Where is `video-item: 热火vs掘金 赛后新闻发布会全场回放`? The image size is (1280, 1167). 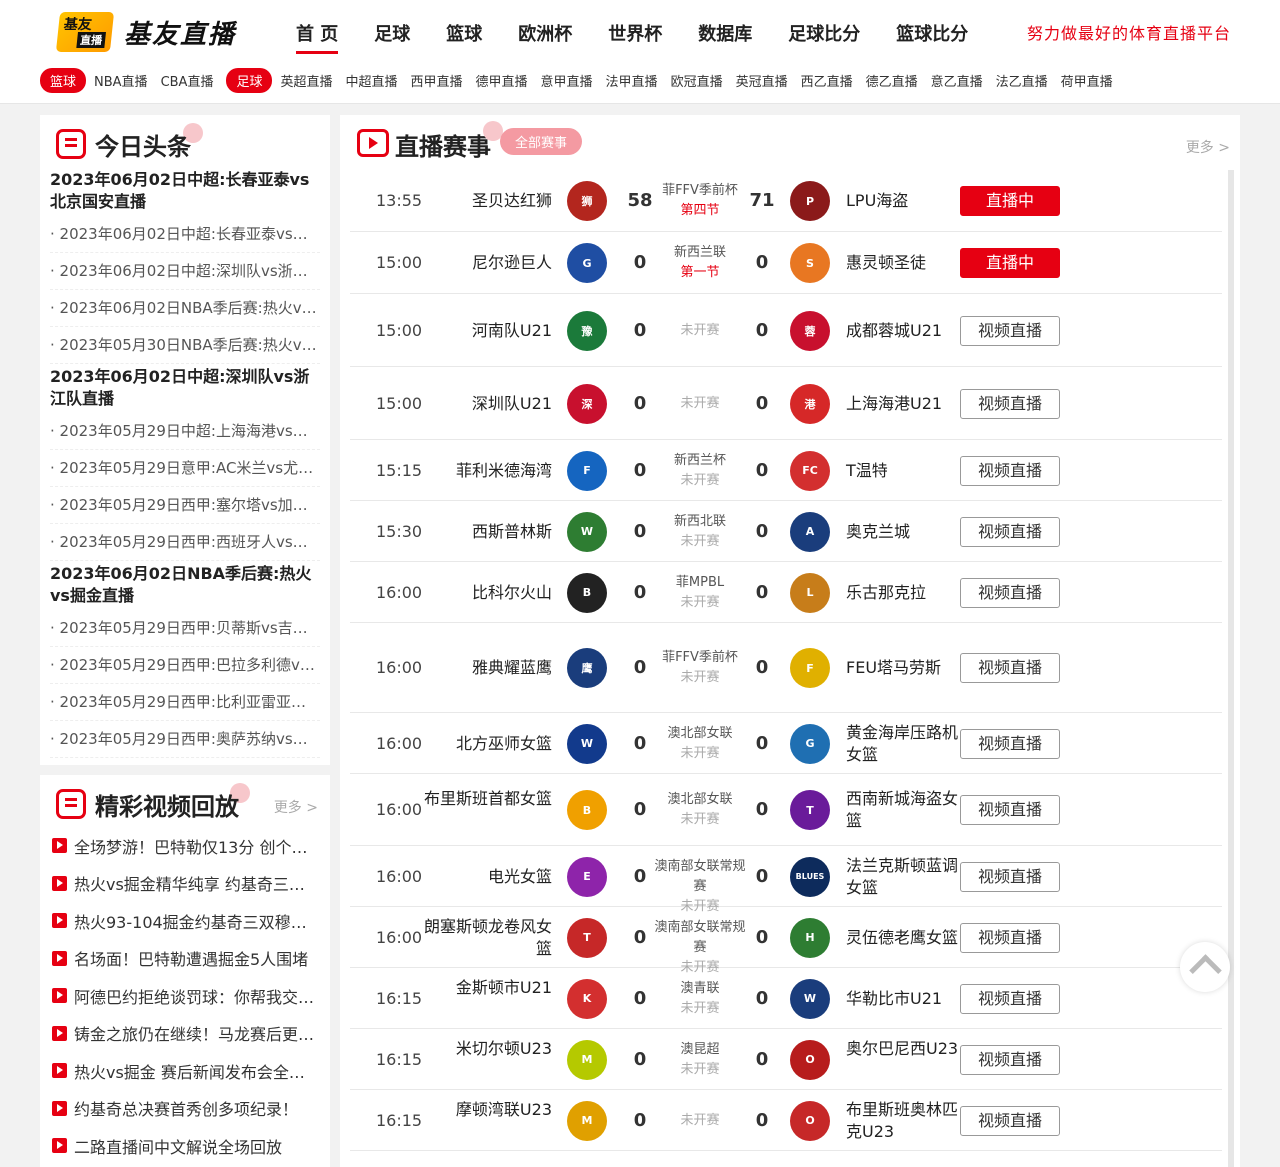 video-item: 热火vs掘金 赛后新闻发布会全场回放 is located at coordinates (185, 1071).